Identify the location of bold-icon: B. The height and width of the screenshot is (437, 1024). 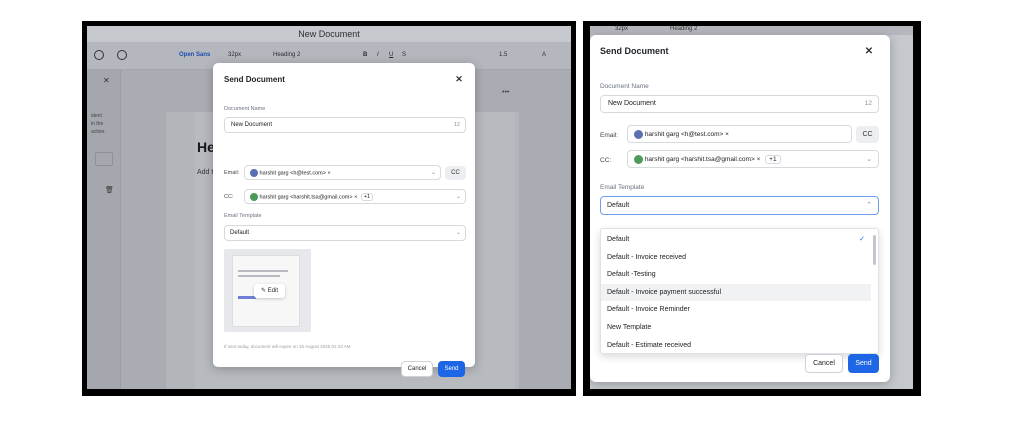
(365, 55).